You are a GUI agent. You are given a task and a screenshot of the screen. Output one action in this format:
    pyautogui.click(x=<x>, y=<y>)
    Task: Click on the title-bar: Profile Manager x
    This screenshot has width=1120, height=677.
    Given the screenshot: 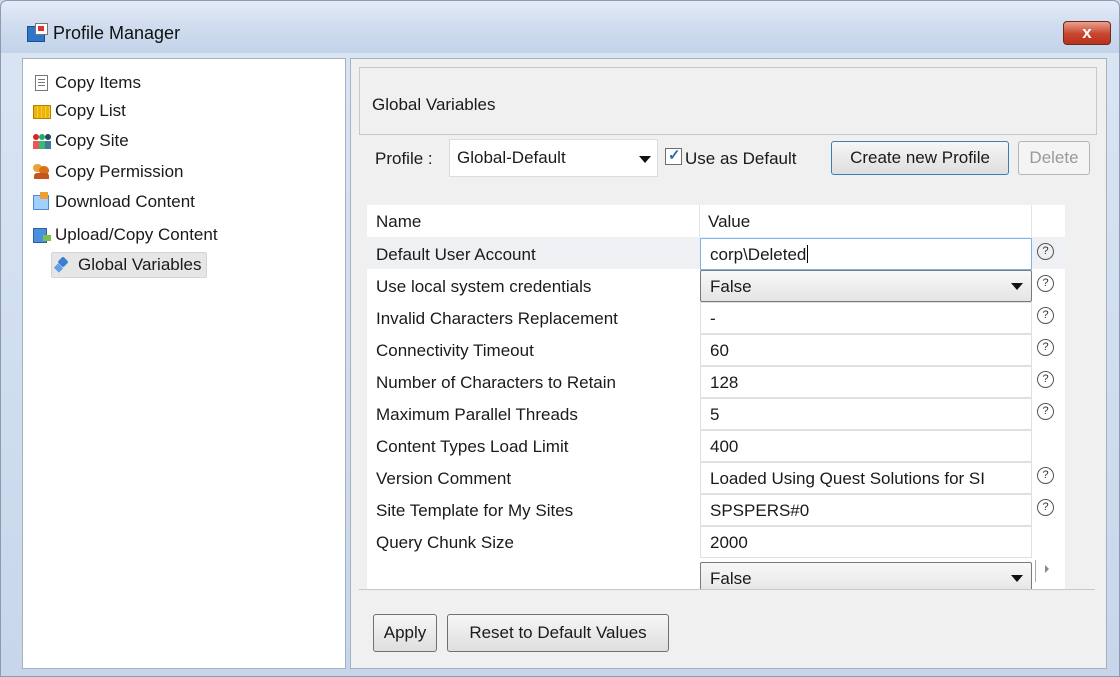 What is the action you would take?
    pyautogui.click(x=560, y=27)
    